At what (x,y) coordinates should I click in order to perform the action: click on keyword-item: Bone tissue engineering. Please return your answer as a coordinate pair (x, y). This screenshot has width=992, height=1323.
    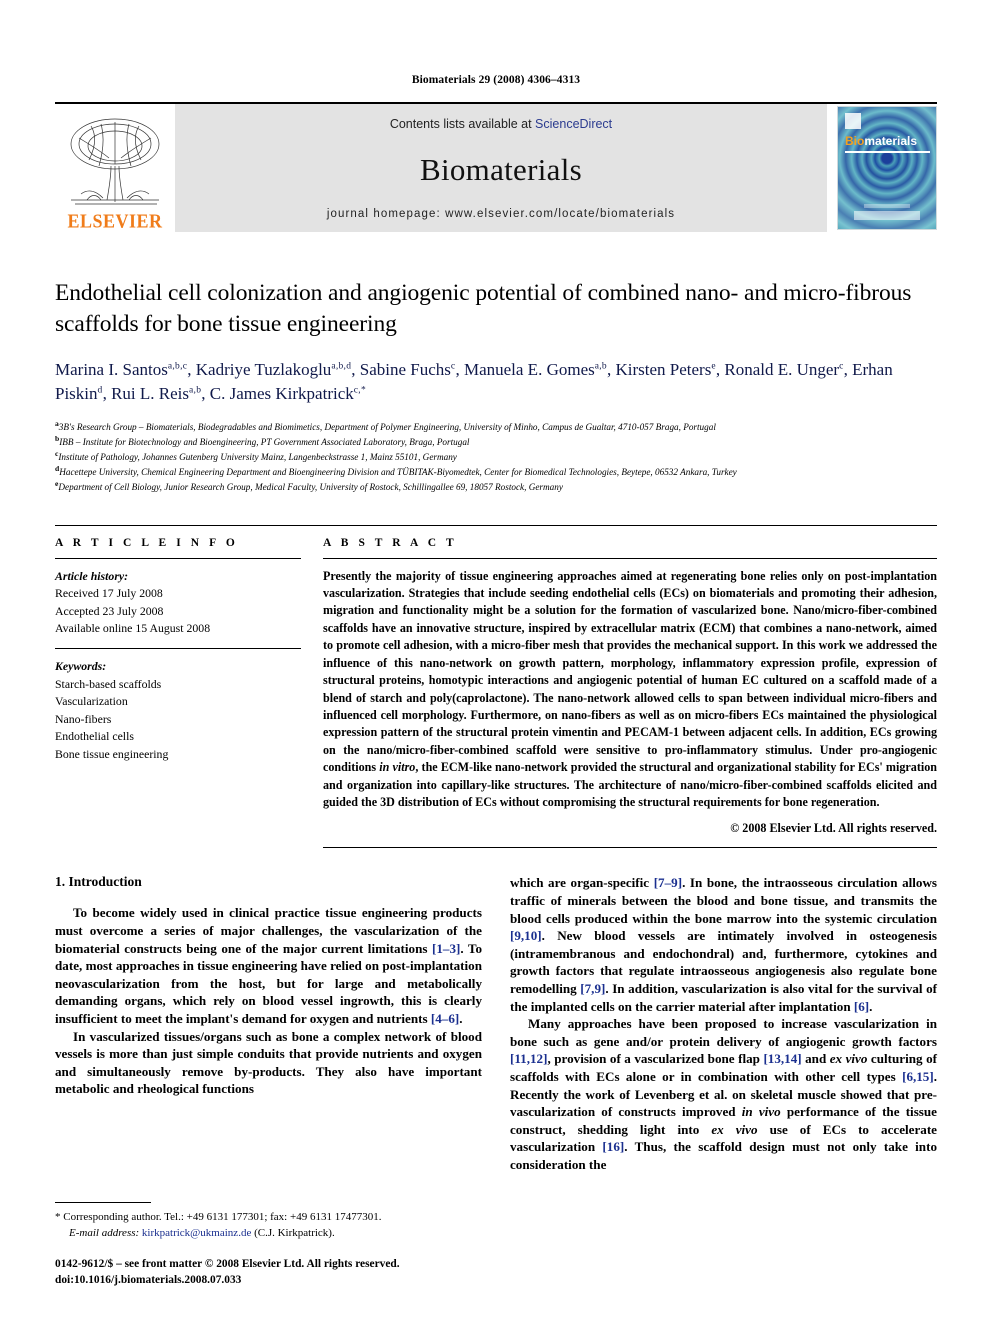
    Looking at the image, I should click on (112, 753).